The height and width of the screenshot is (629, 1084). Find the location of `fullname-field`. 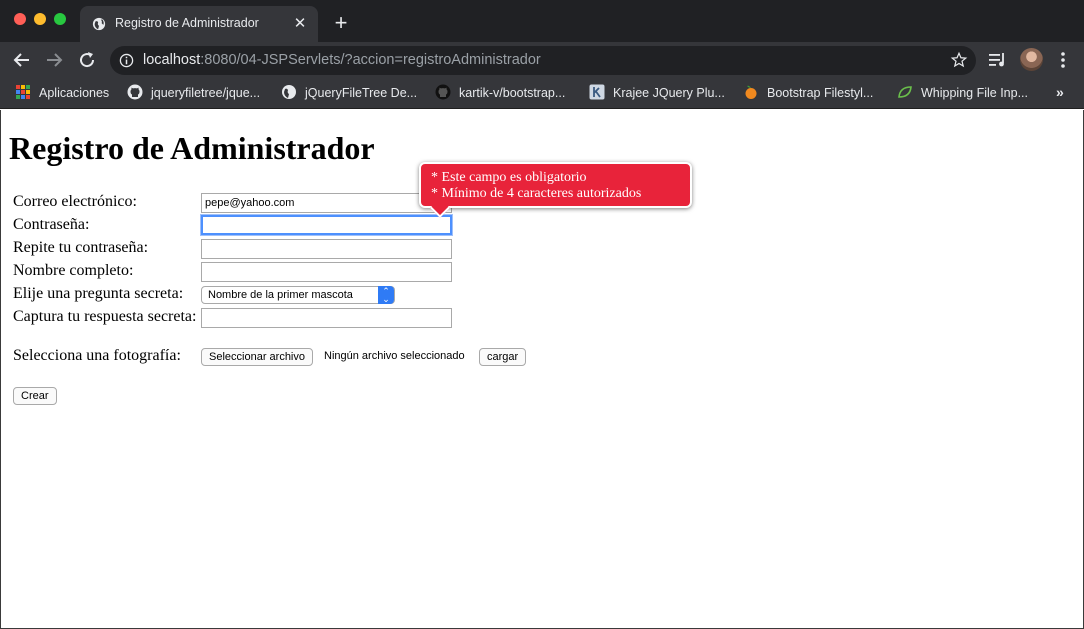

fullname-field is located at coordinates (326, 272).